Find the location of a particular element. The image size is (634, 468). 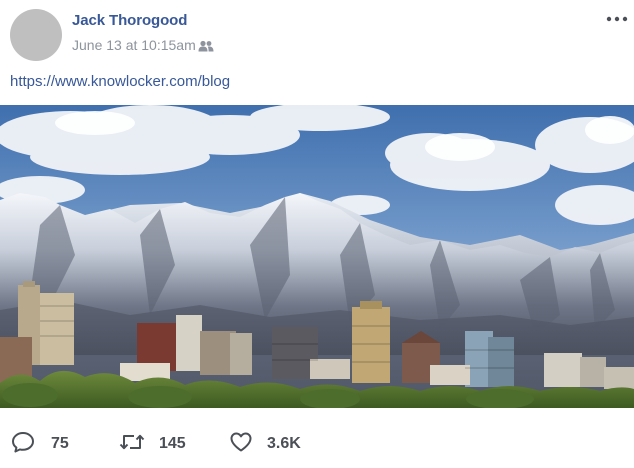

post-link: https://www.knowlocker.com/blog is located at coordinates (120, 81).